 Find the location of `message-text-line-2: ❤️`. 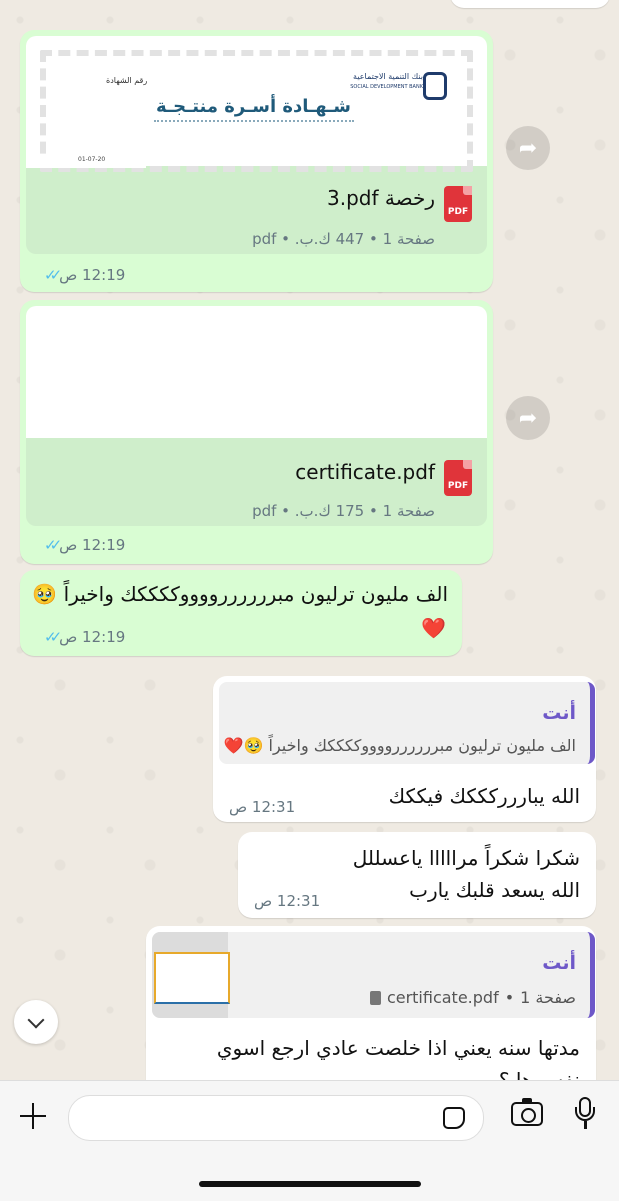

message-text-line-2: ❤️ is located at coordinates (433, 628).